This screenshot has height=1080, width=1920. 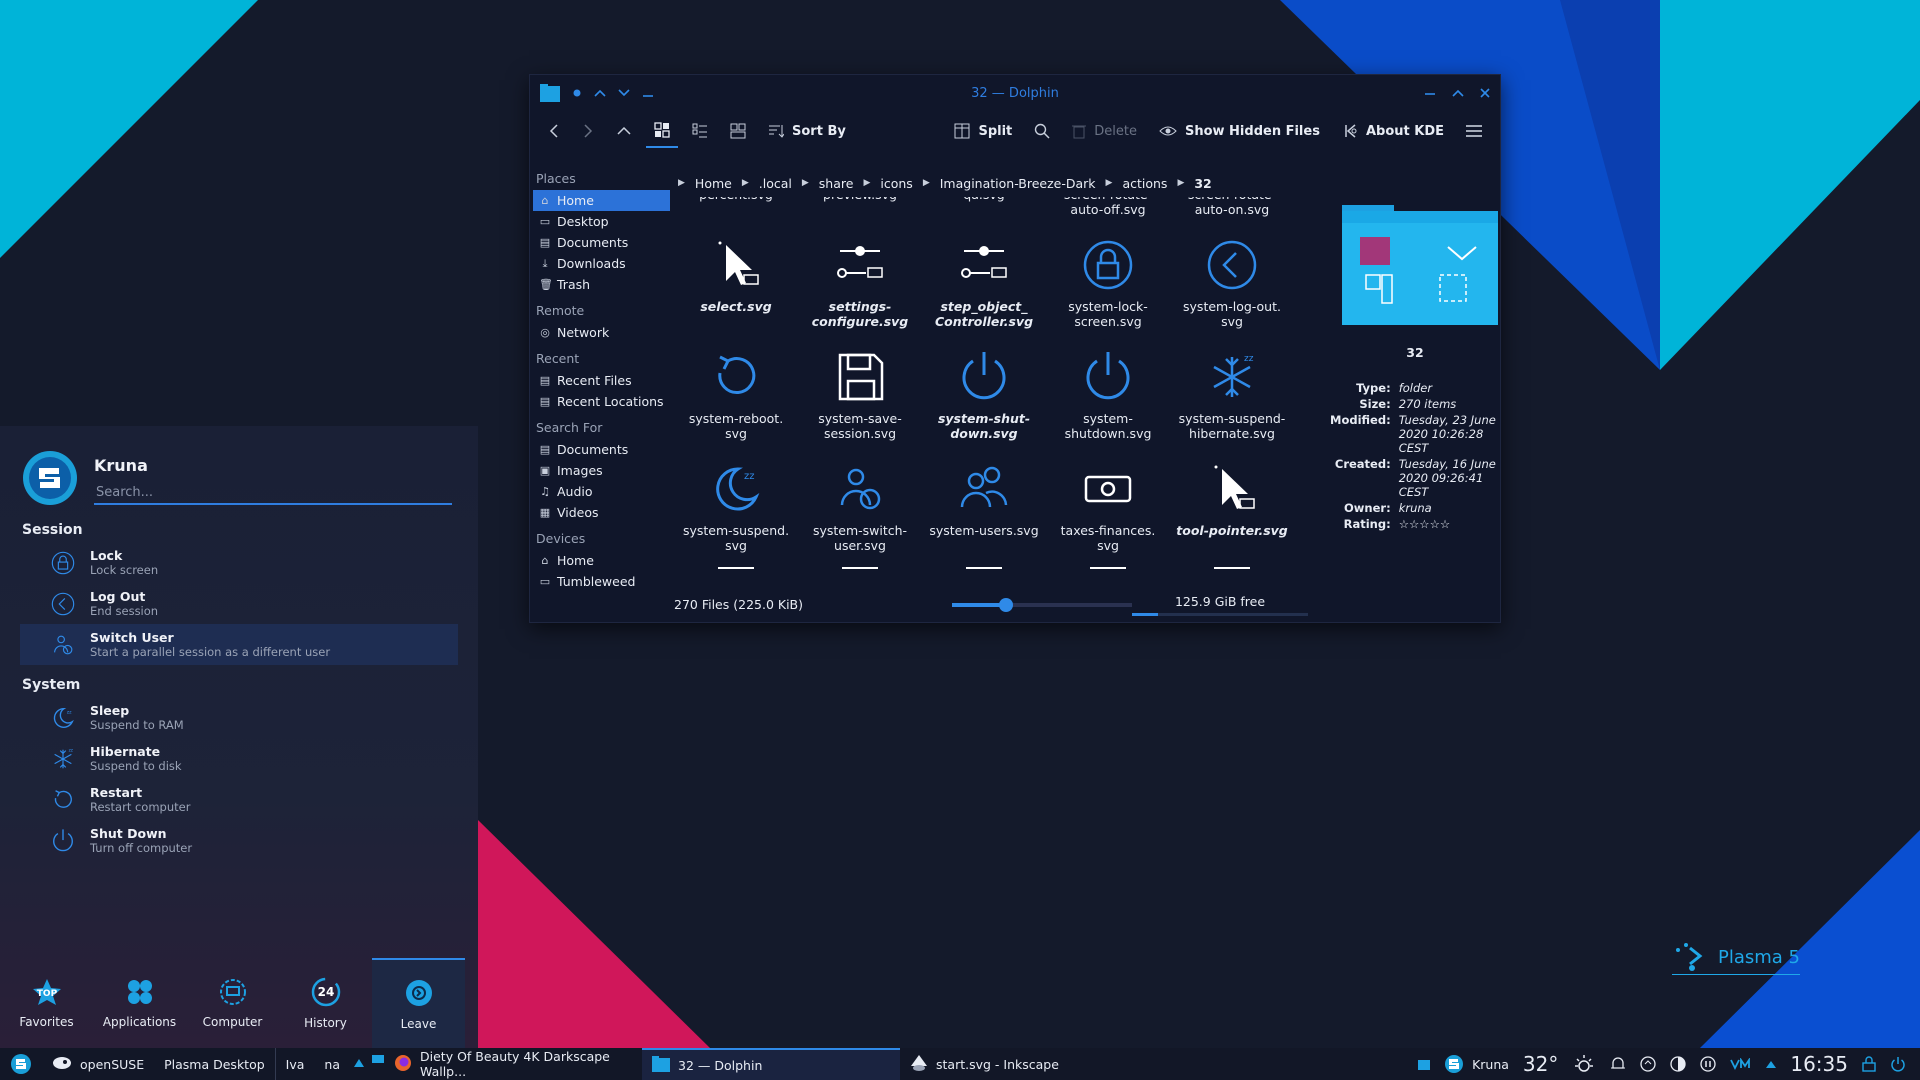 I want to click on places-item: ▤ Recent Files, so click(x=601, y=380).